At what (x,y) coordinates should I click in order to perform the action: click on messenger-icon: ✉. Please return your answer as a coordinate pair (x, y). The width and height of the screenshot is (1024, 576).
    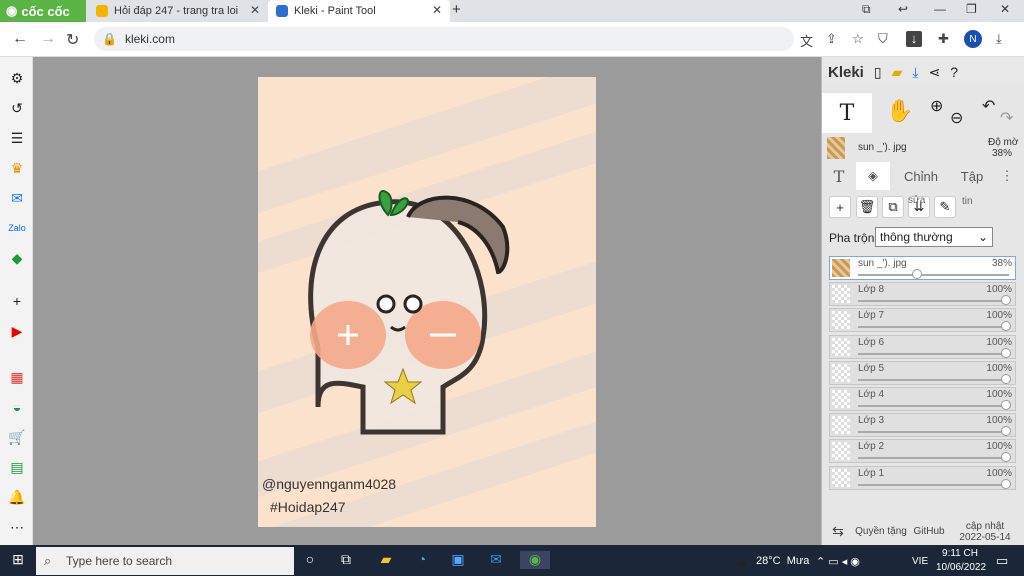
    Looking at the image, I should click on (17, 198).